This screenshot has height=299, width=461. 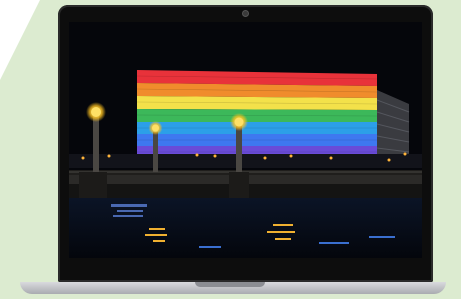 What do you see at coordinates (245, 13) in the screenshot?
I see `webcam-icon` at bounding box center [245, 13].